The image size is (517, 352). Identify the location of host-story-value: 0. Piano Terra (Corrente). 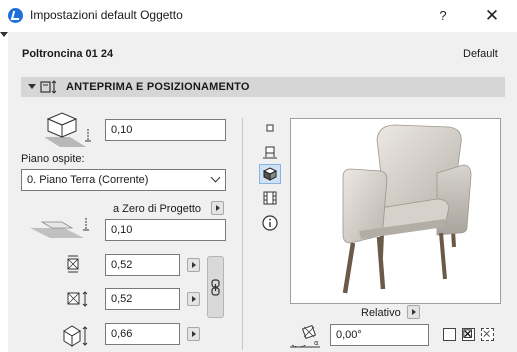
(88, 180).